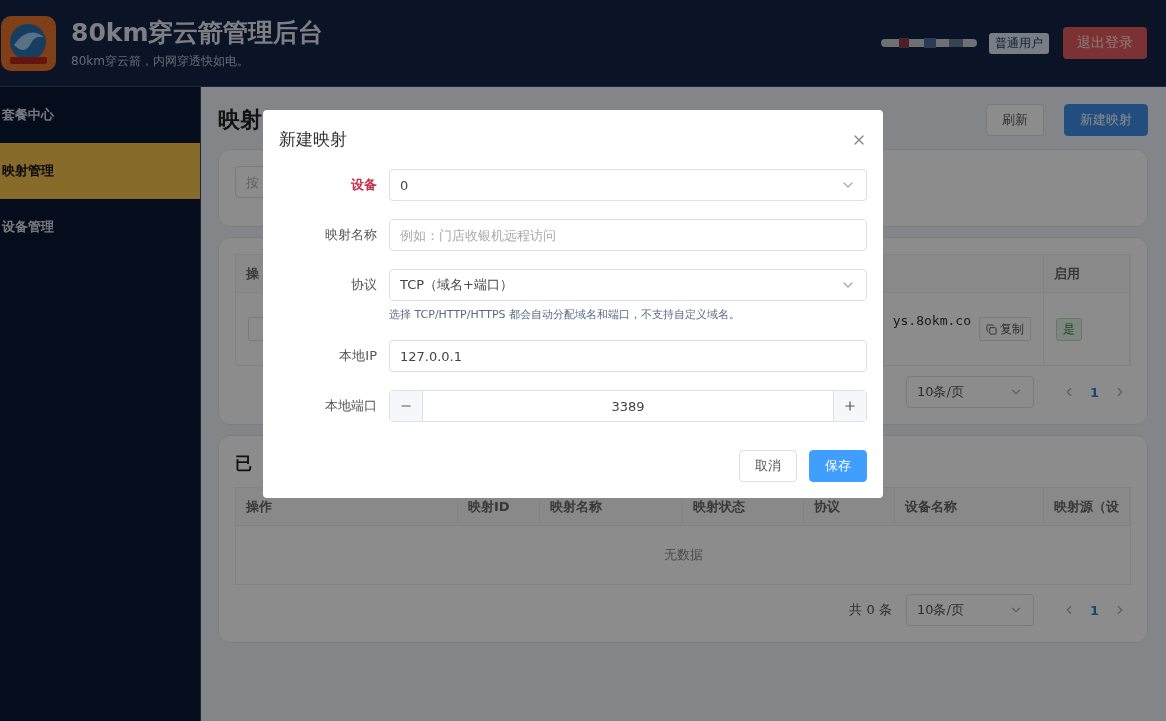 This screenshot has height=721, width=1166. I want to click on field-hint: 选择 TCP/HTTP/HTTPS 都会自动分配域名和端口，不支持自定义域名。, so click(565, 314).